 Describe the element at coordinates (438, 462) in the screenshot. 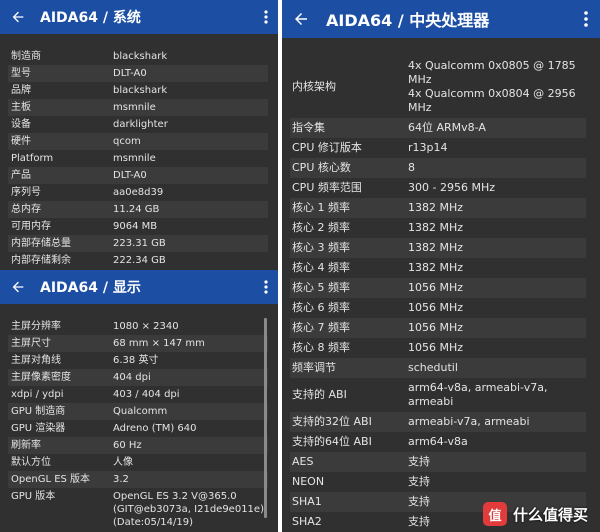

I see `info-row: AES 支持` at that location.